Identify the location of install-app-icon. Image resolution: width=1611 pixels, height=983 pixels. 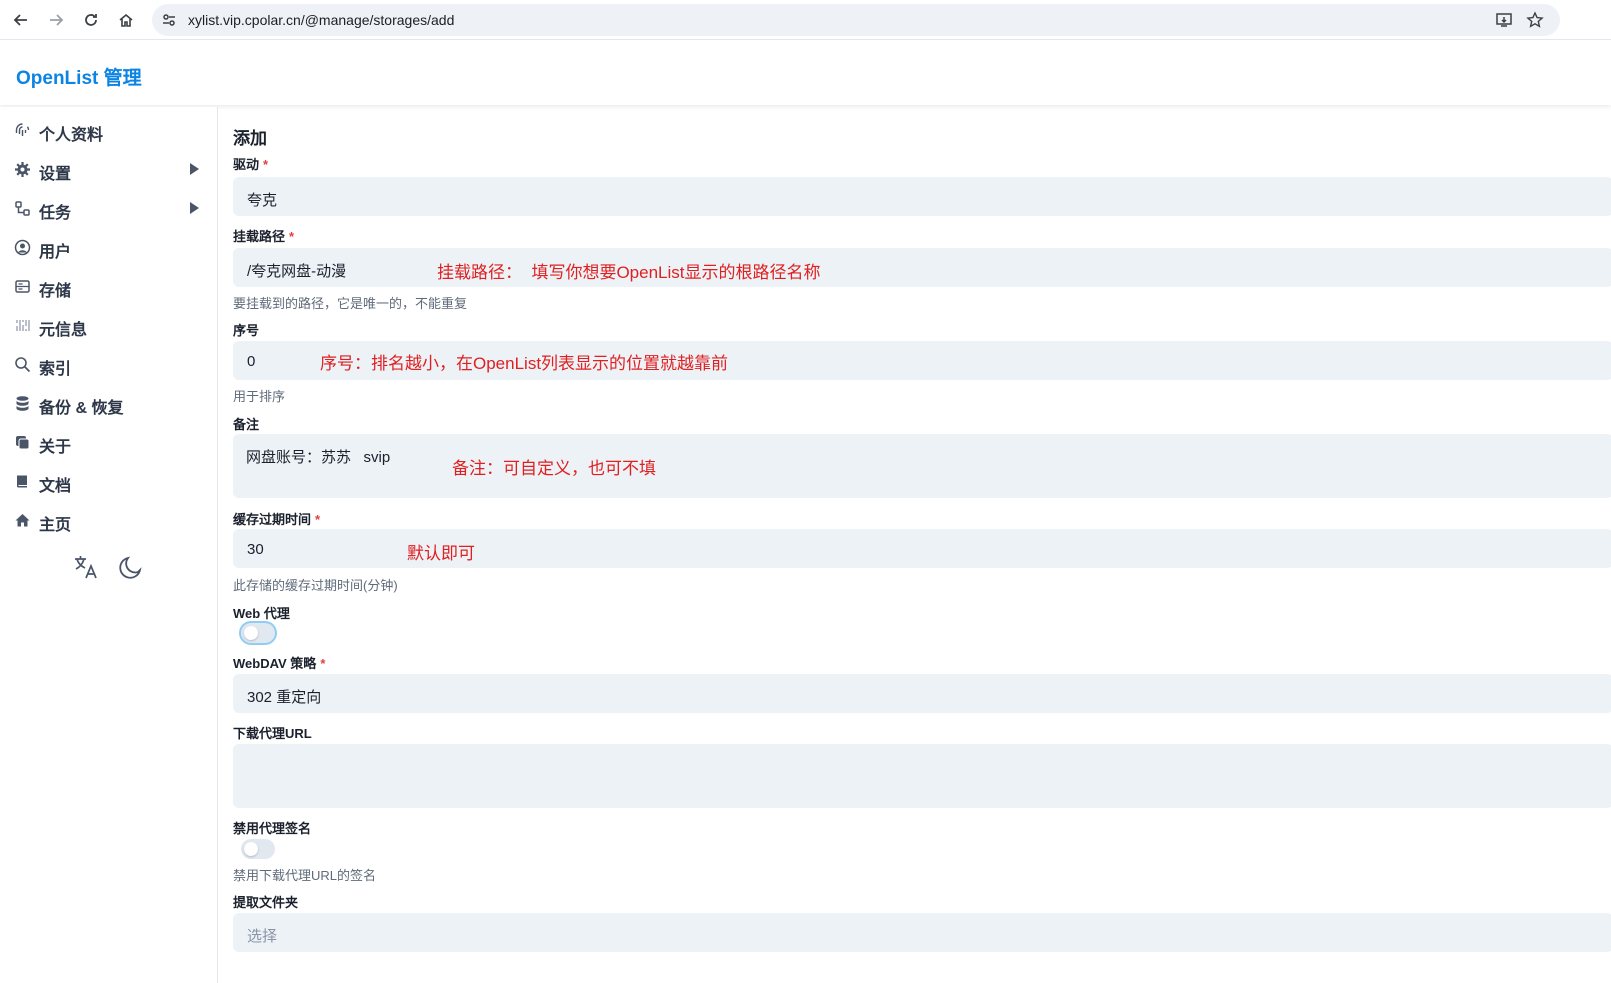
(1504, 20).